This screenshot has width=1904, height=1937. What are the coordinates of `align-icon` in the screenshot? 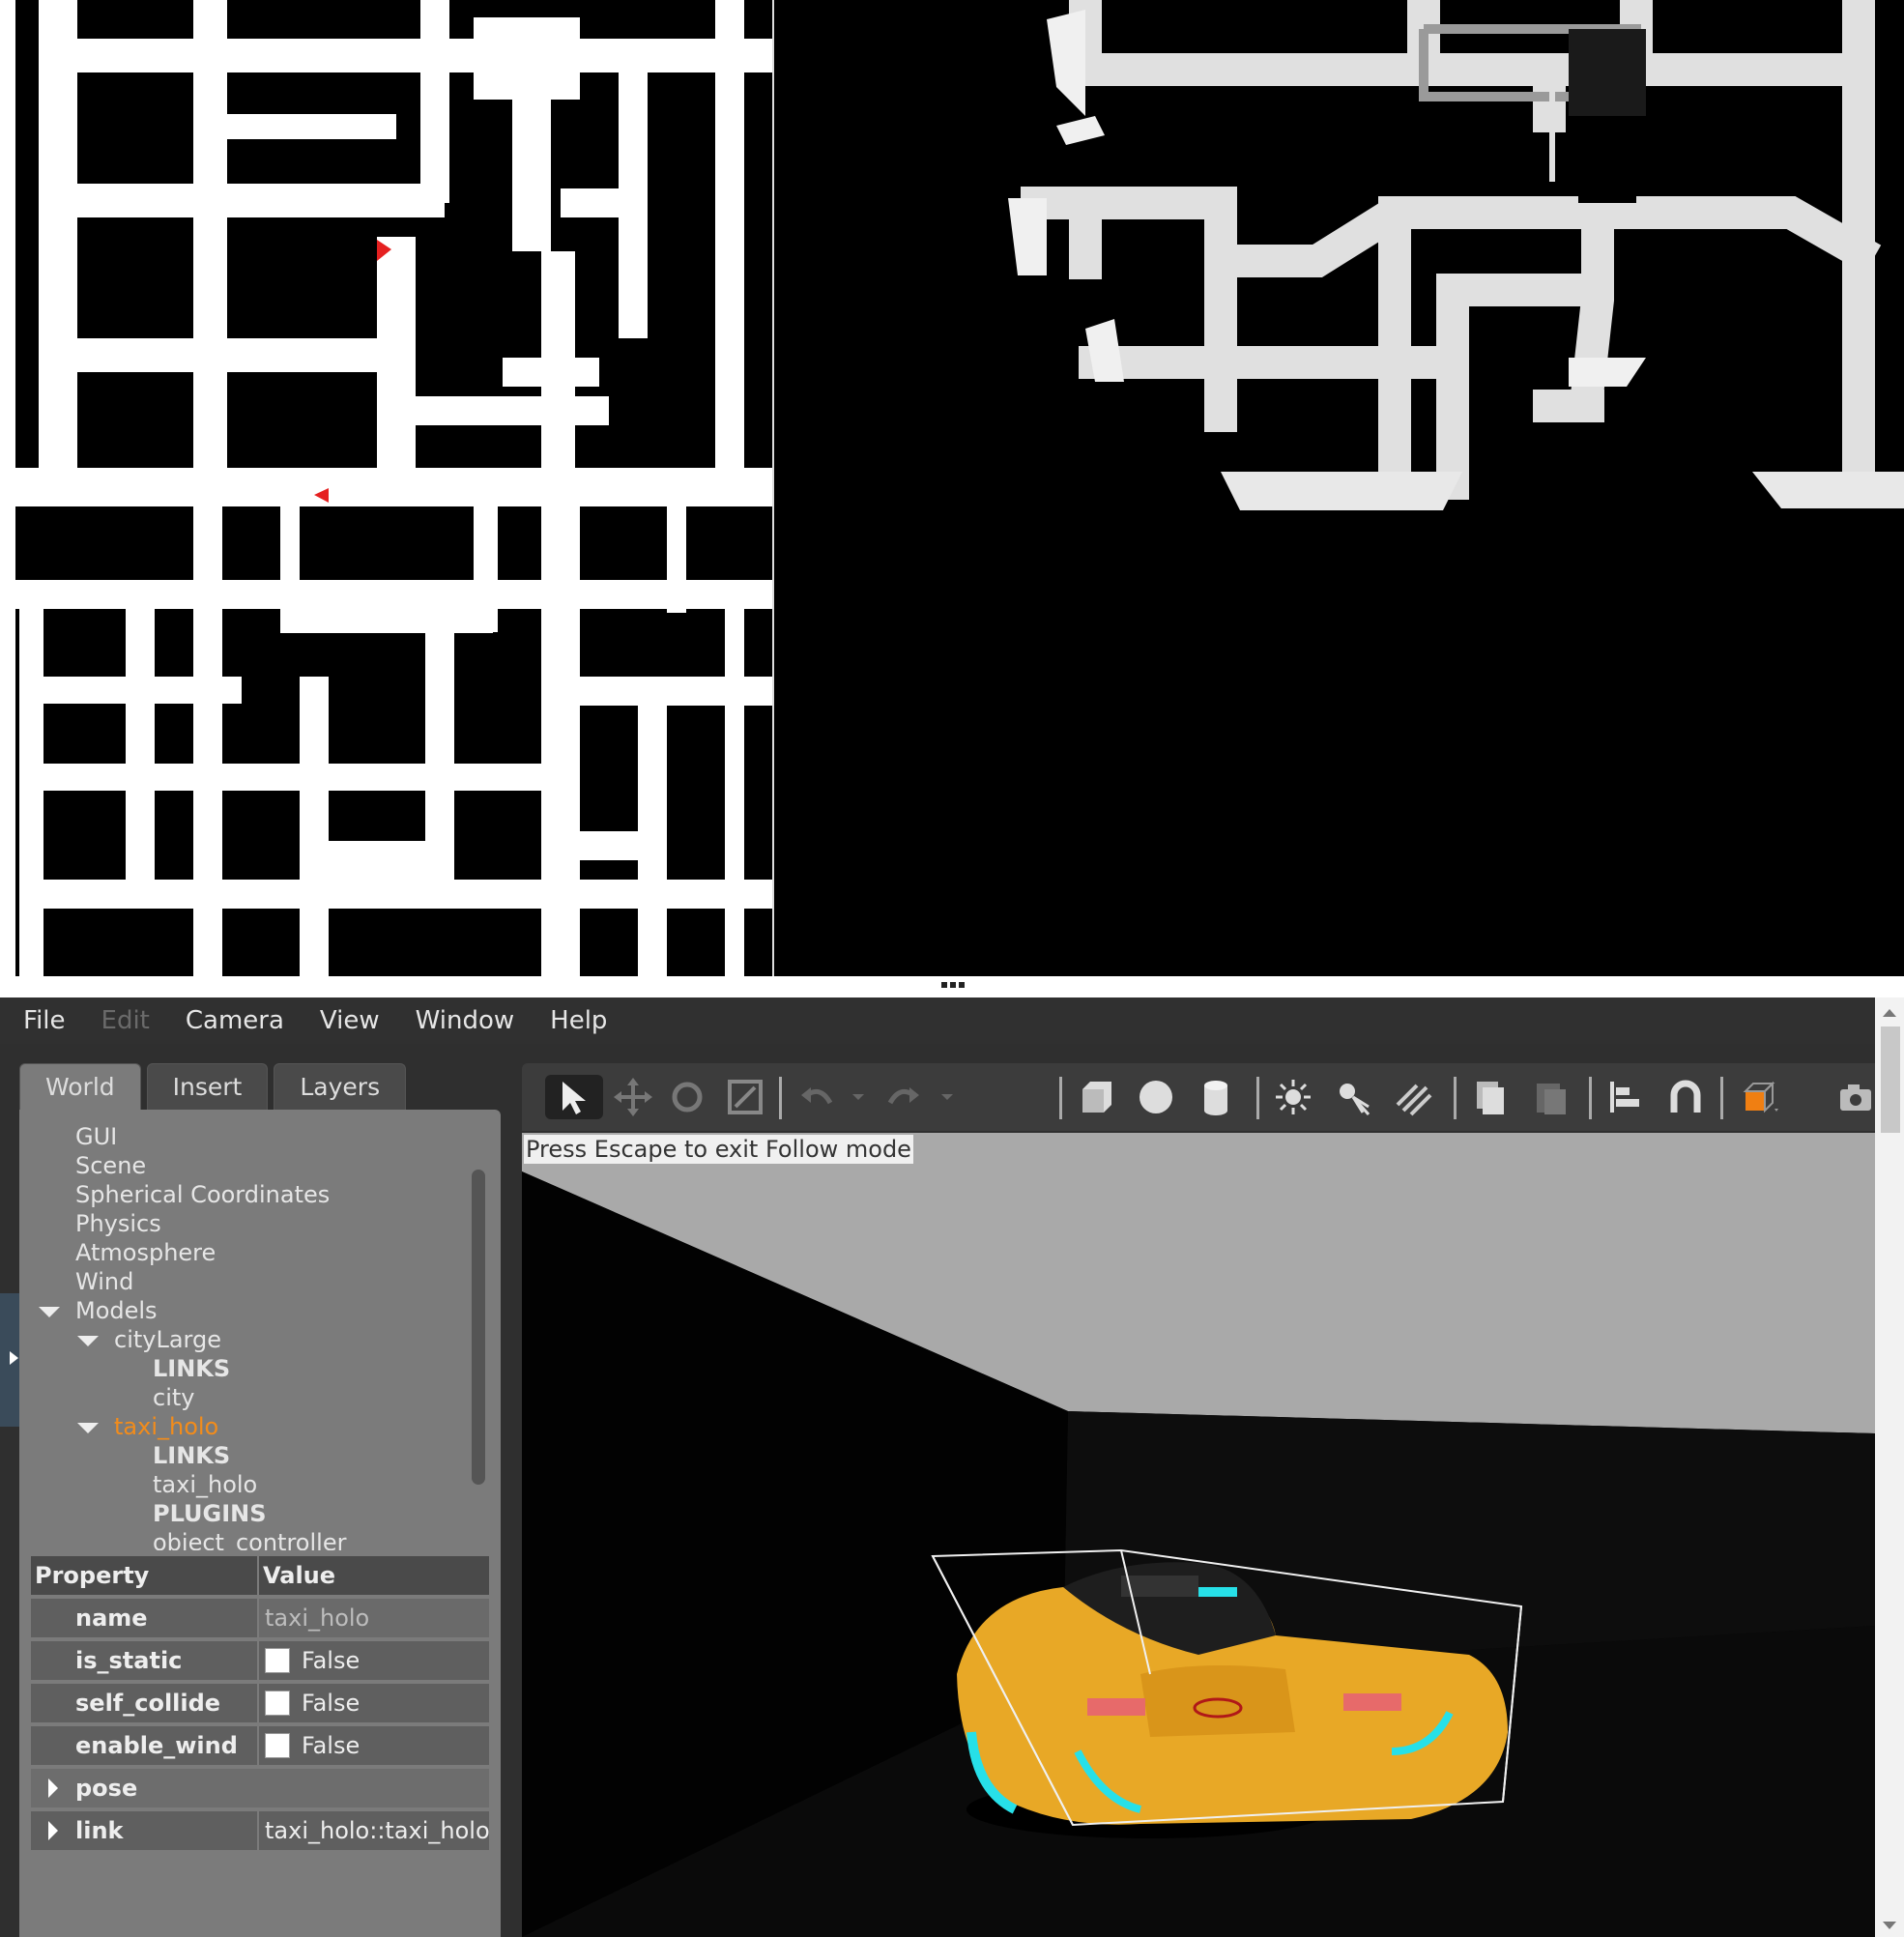 It's located at (1625, 1097).